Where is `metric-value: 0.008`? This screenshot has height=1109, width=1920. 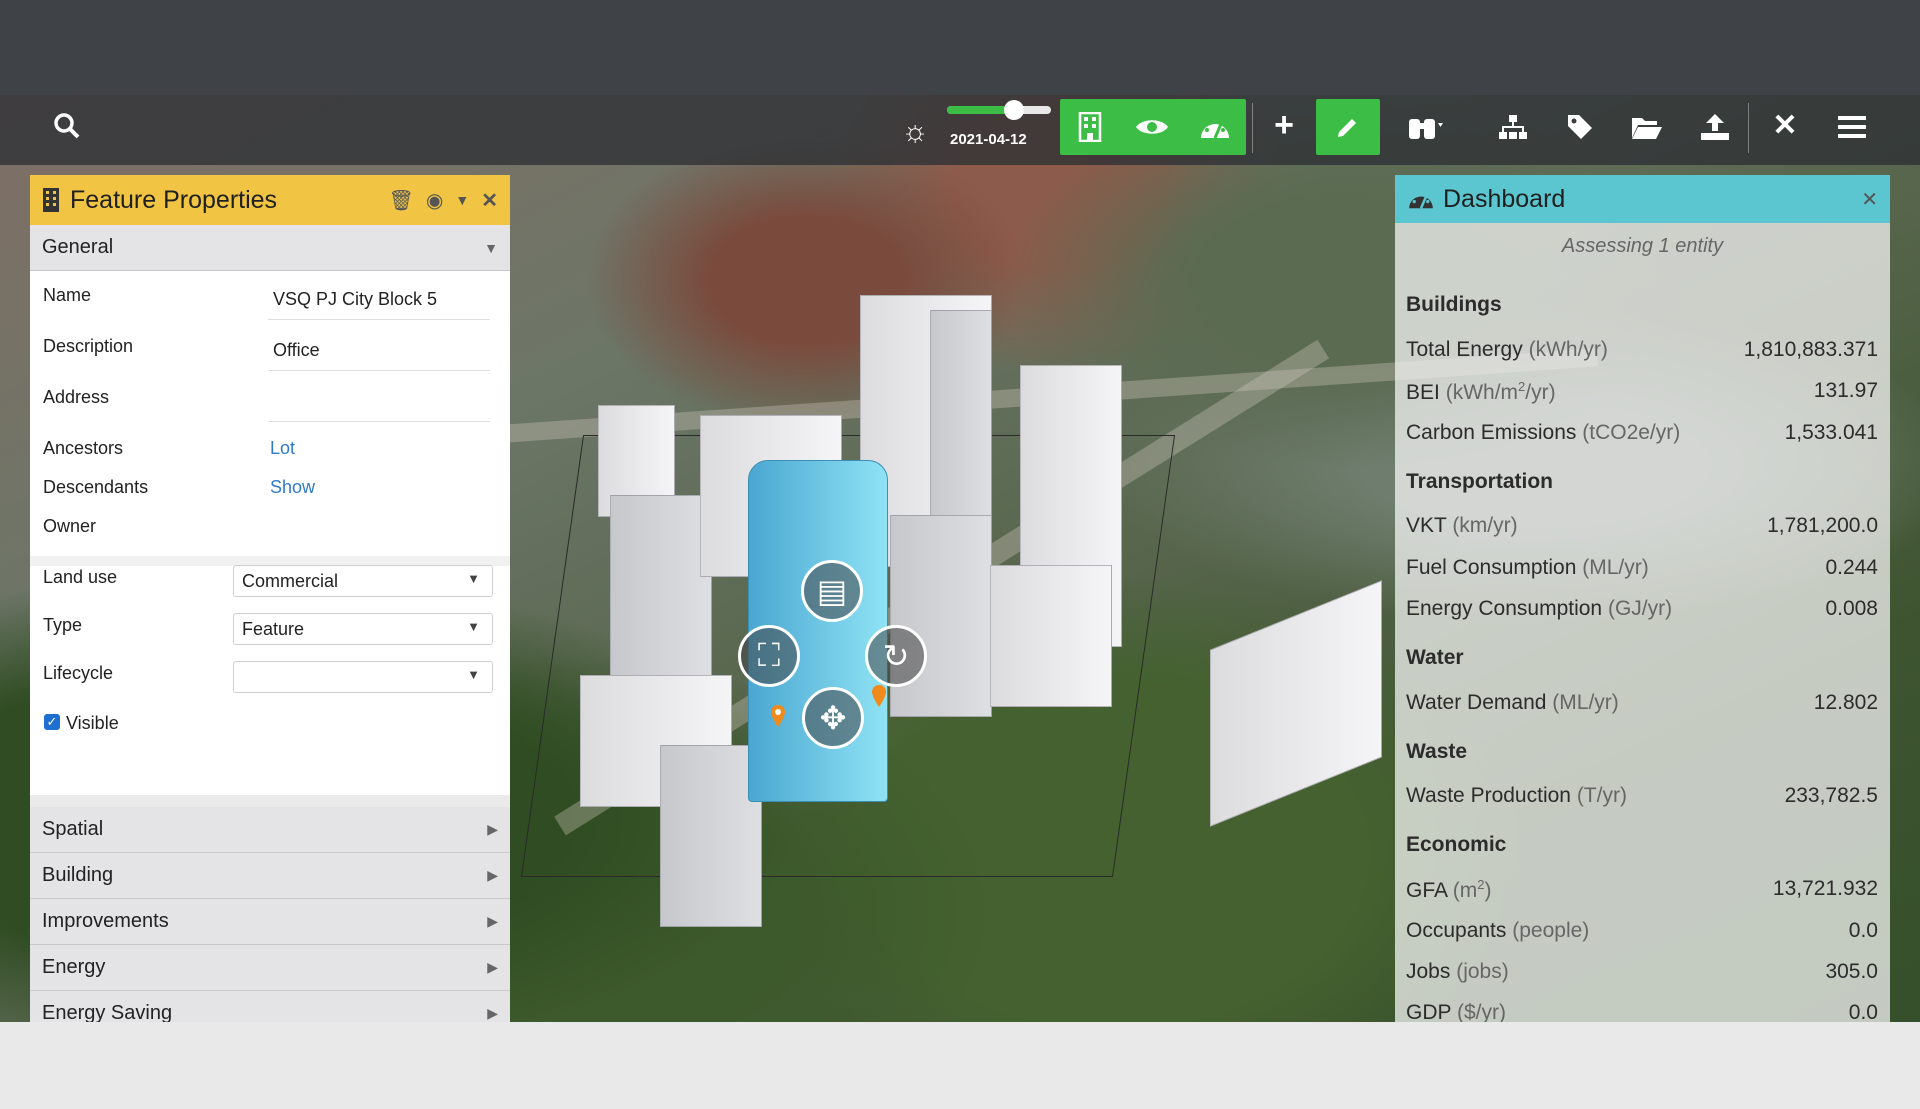 metric-value: 0.008 is located at coordinates (1851, 608).